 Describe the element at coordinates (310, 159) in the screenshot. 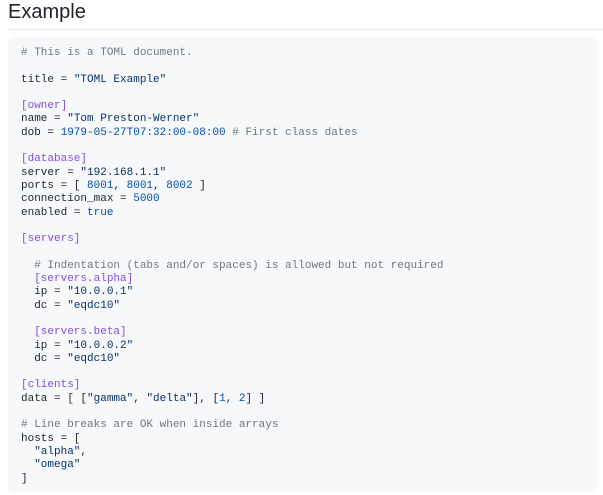

I see `code-line: [database]` at that location.